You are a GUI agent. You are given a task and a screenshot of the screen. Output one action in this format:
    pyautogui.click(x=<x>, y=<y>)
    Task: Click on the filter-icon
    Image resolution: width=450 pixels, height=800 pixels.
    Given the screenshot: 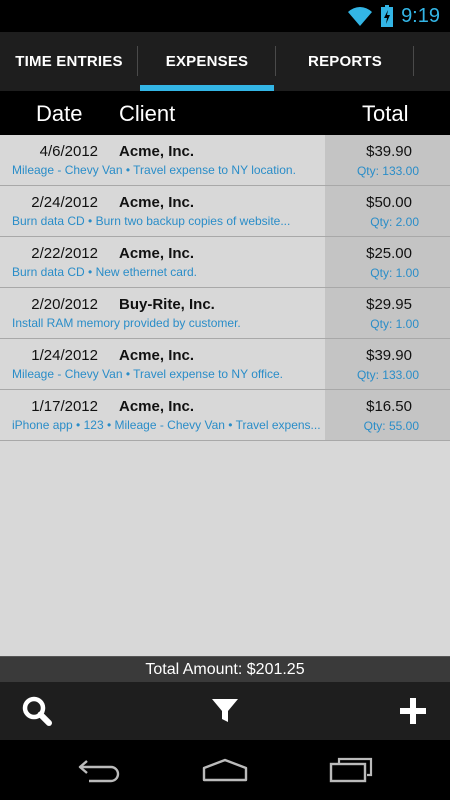 What is the action you would take?
    pyautogui.click(x=225, y=710)
    